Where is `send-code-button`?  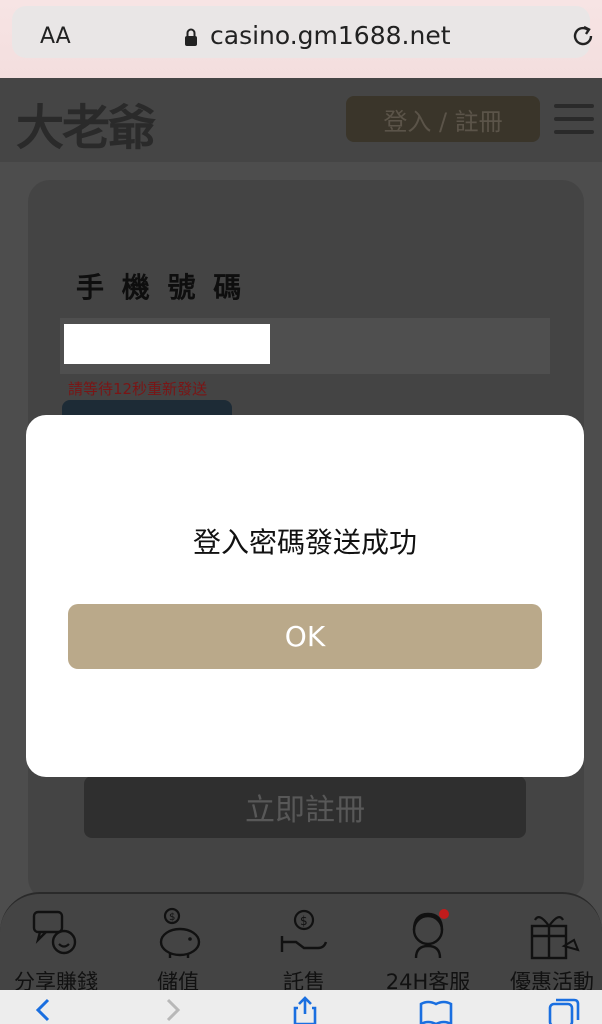 send-code-button is located at coordinates (147, 415).